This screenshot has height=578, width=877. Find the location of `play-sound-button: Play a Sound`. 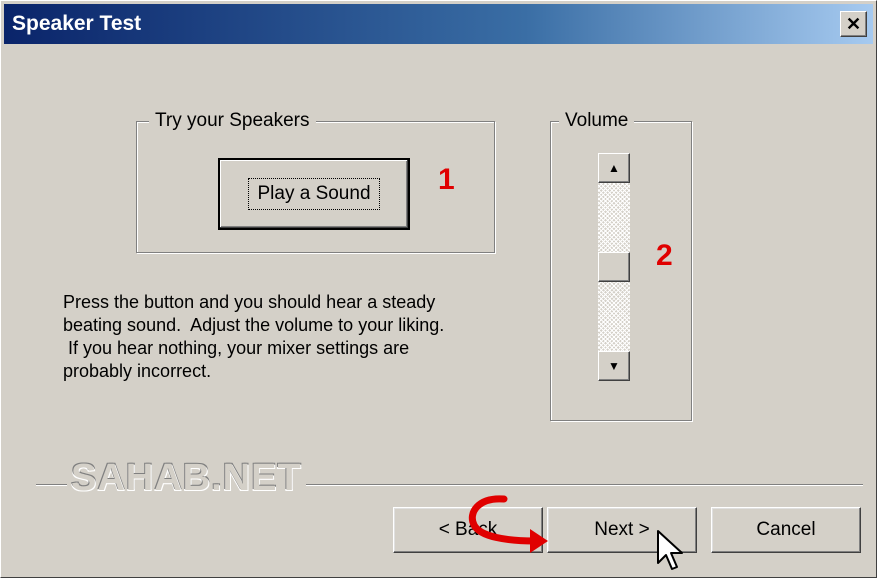

play-sound-button: Play a Sound is located at coordinates (314, 194).